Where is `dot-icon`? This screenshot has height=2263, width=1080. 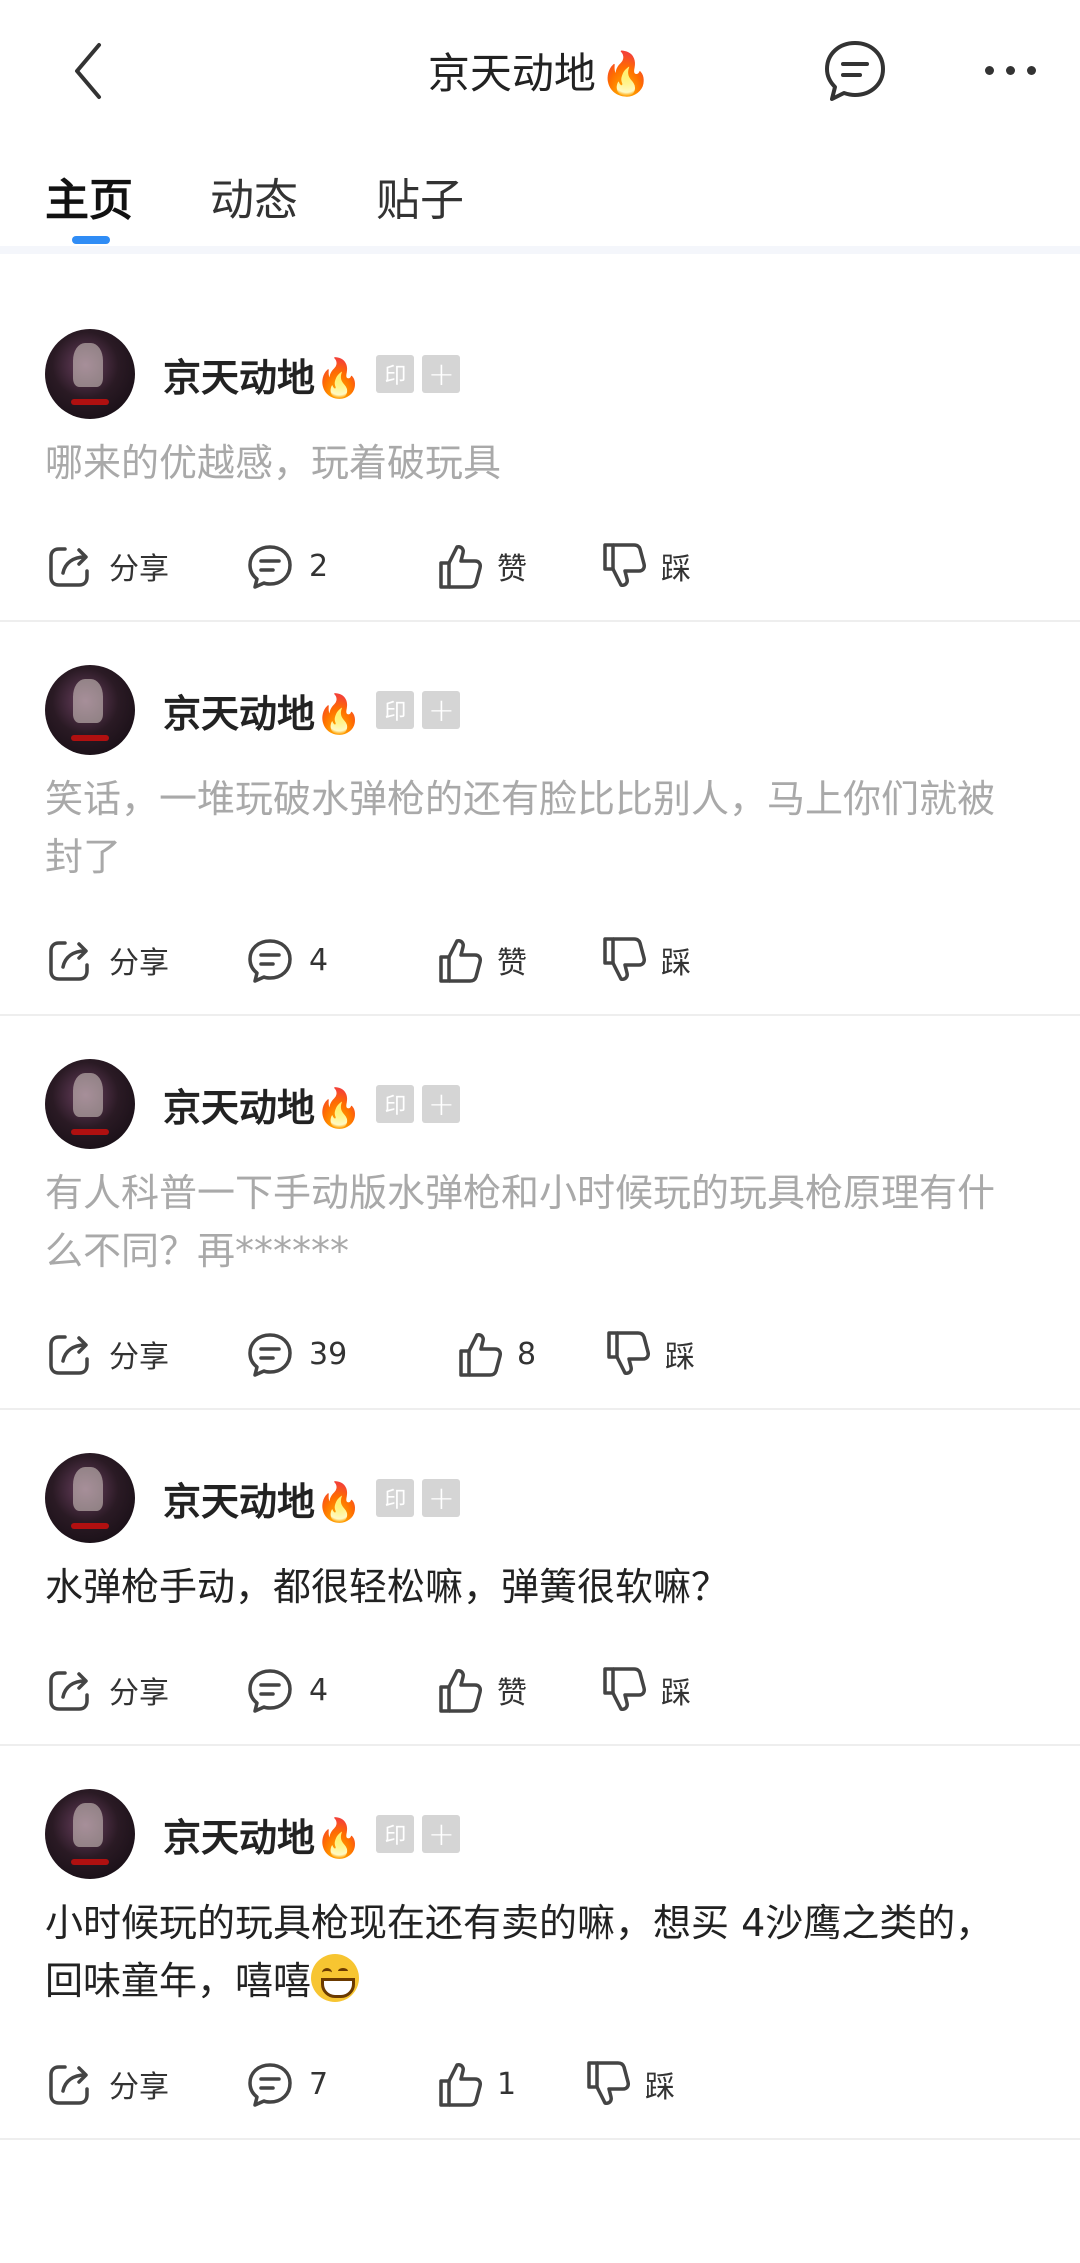
dot-icon is located at coordinates (989, 70).